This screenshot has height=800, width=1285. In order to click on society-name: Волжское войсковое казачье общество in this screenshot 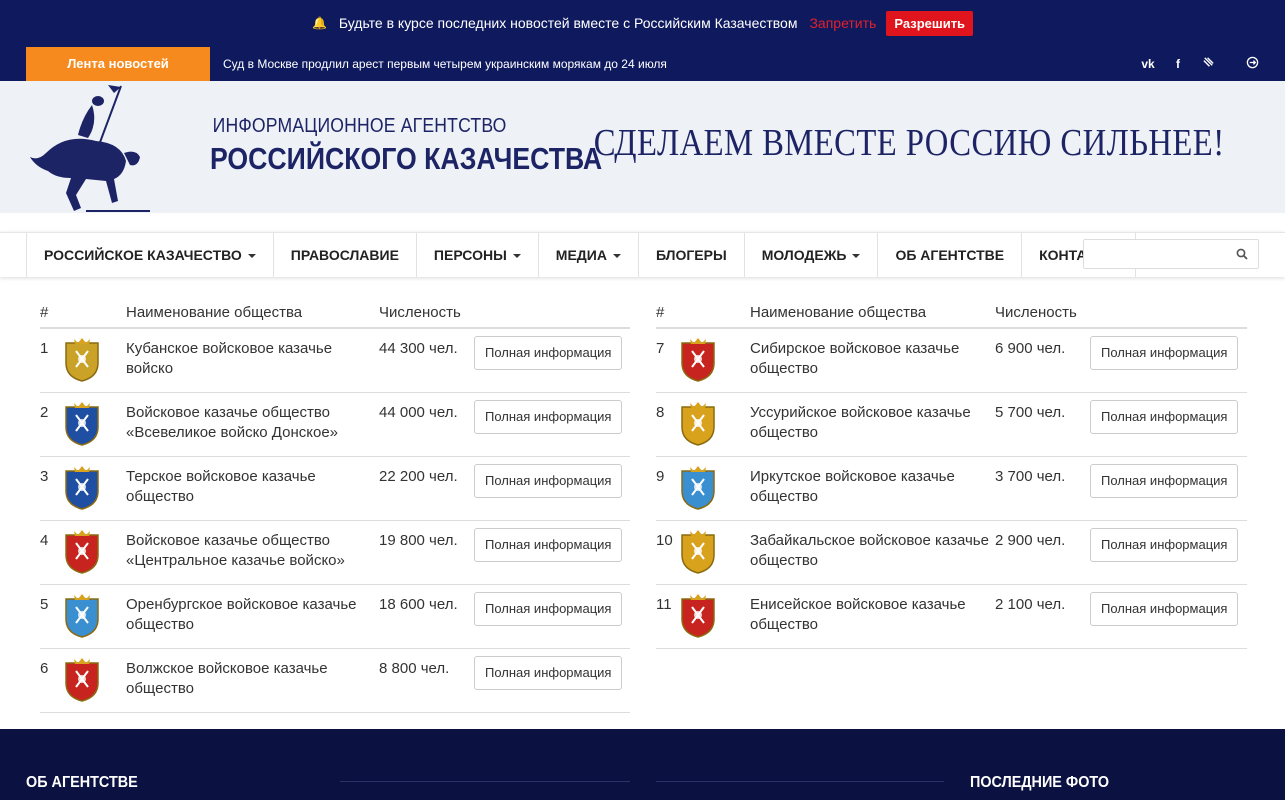, I will do `click(252, 680)`.